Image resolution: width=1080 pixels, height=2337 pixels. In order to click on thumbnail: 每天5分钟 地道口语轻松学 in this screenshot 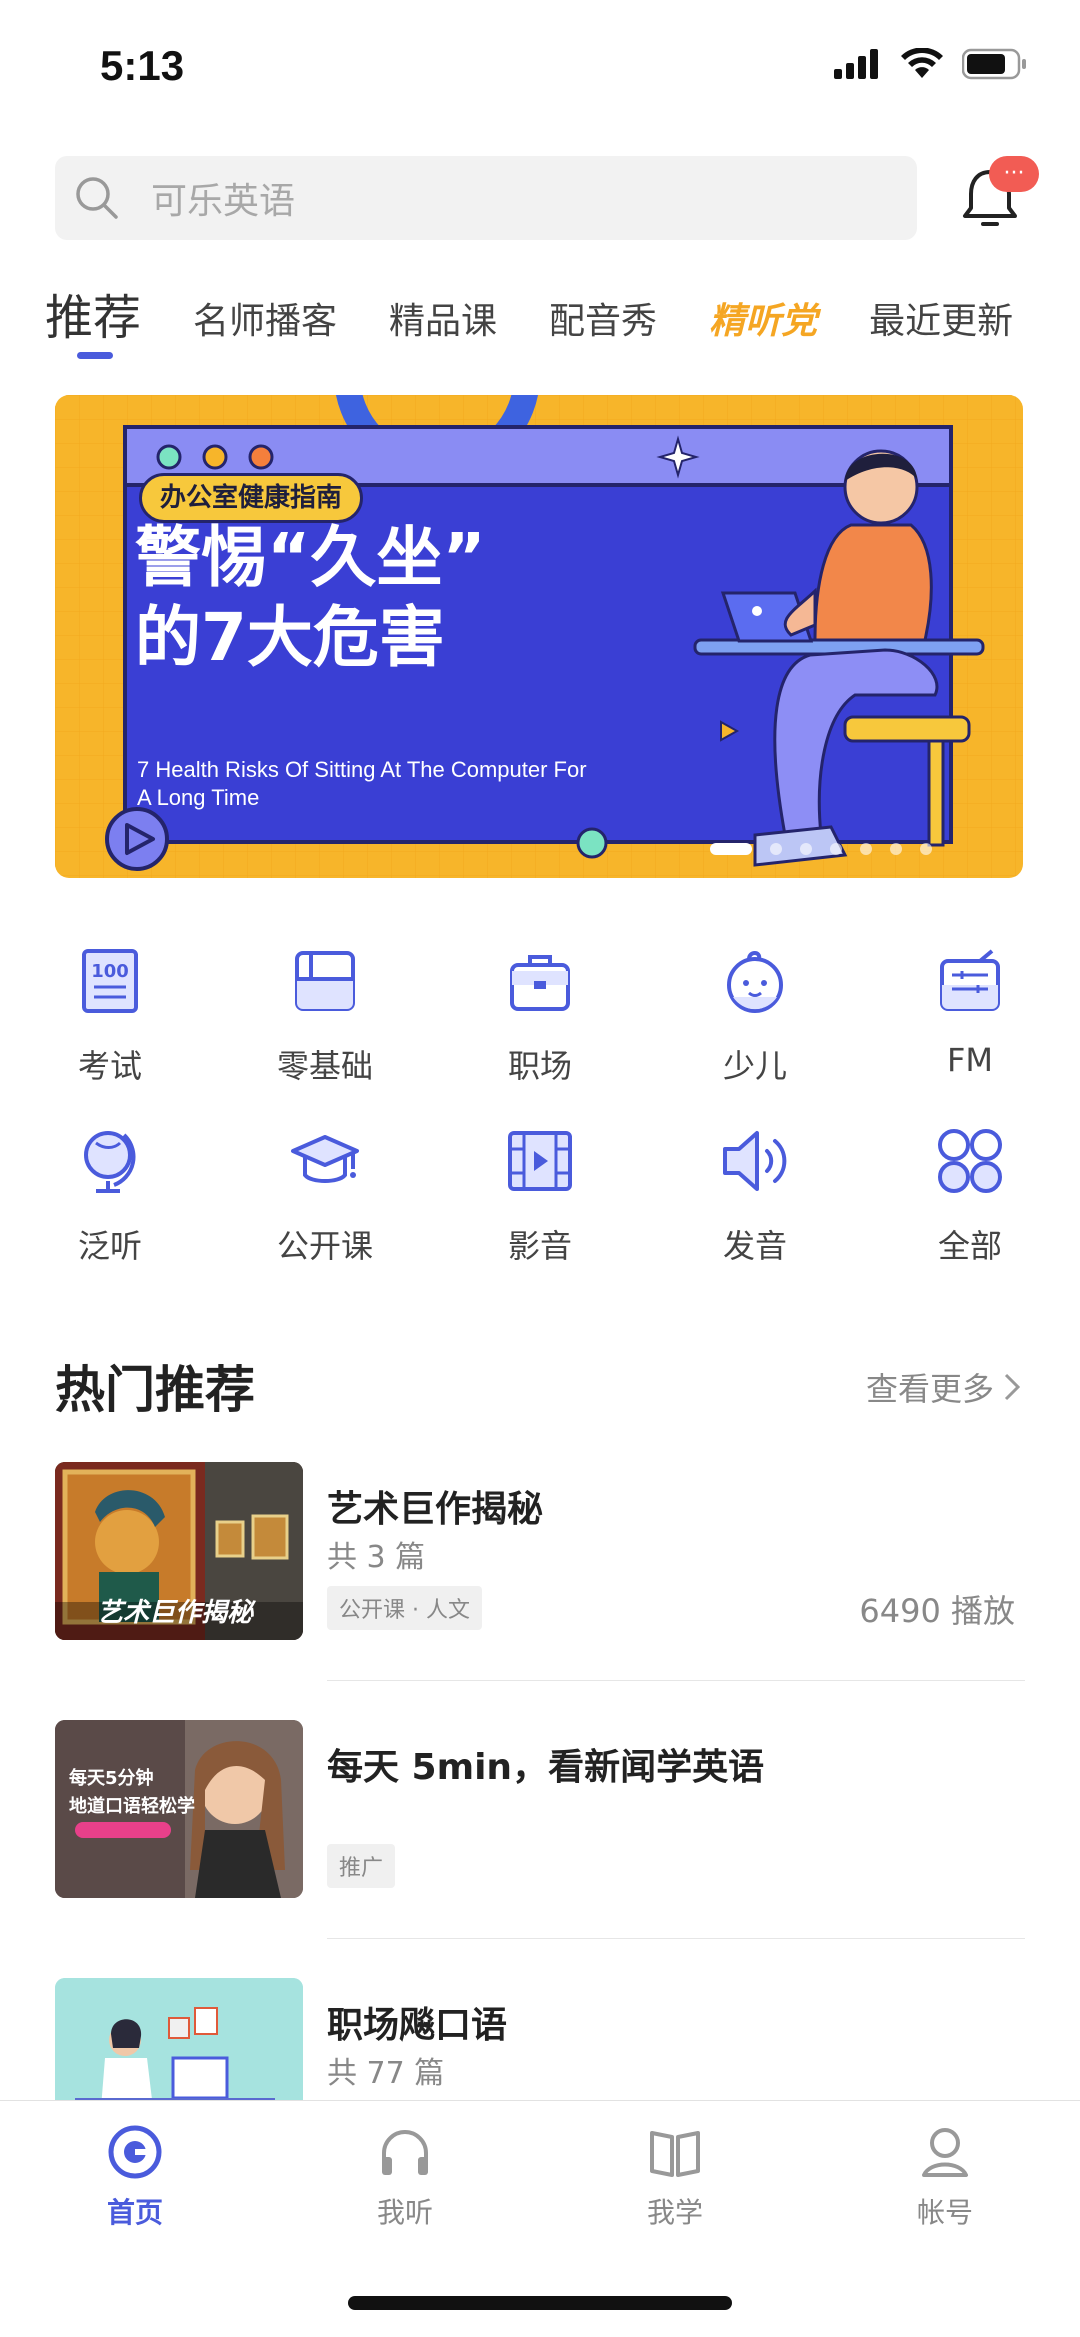, I will do `click(179, 1809)`.